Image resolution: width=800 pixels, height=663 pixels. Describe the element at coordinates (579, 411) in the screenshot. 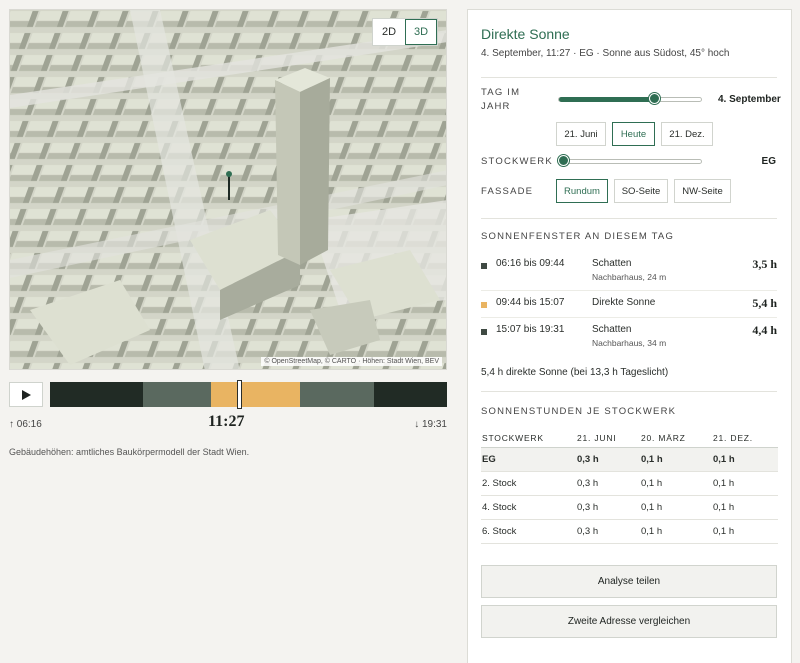

I see `floors-heading: SONNENSTUNDEN JE STOCKWERK` at that location.